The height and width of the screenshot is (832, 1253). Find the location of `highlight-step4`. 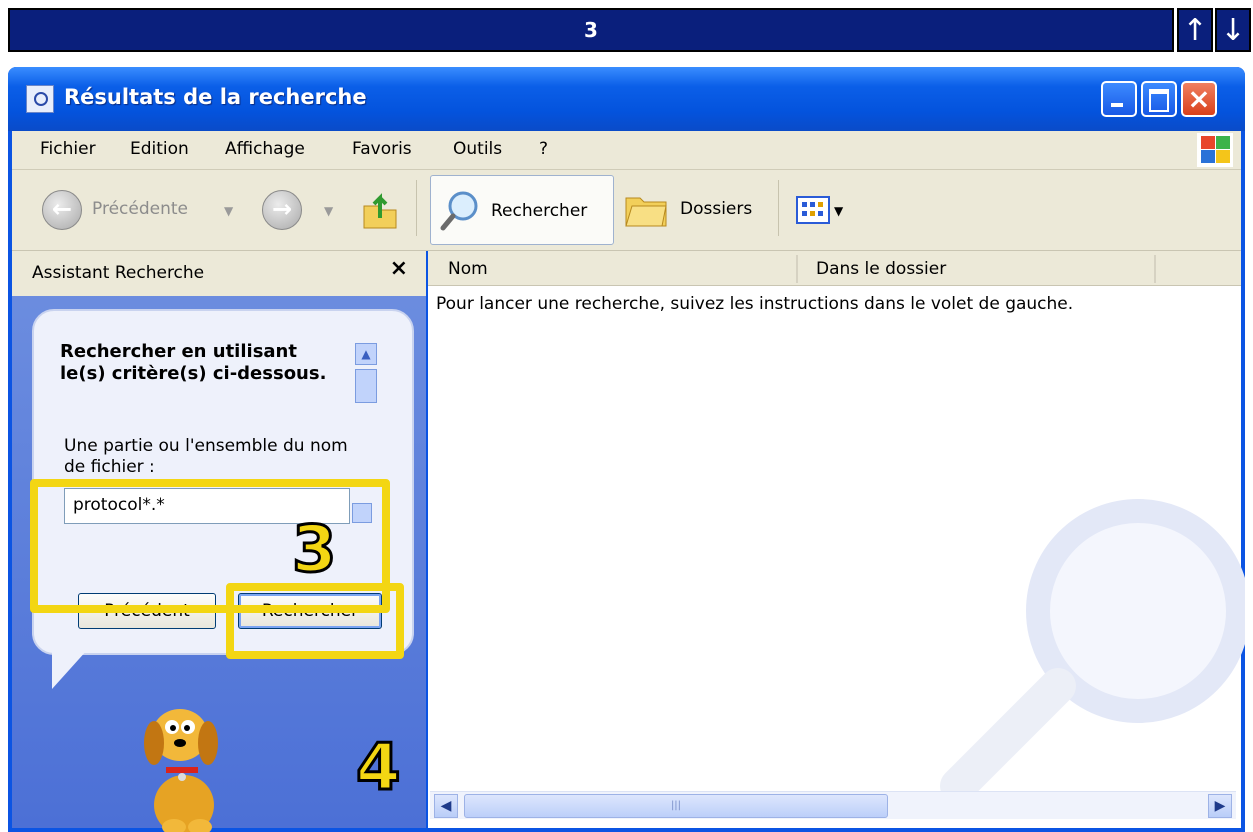

highlight-step4 is located at coordinates (315, 621).